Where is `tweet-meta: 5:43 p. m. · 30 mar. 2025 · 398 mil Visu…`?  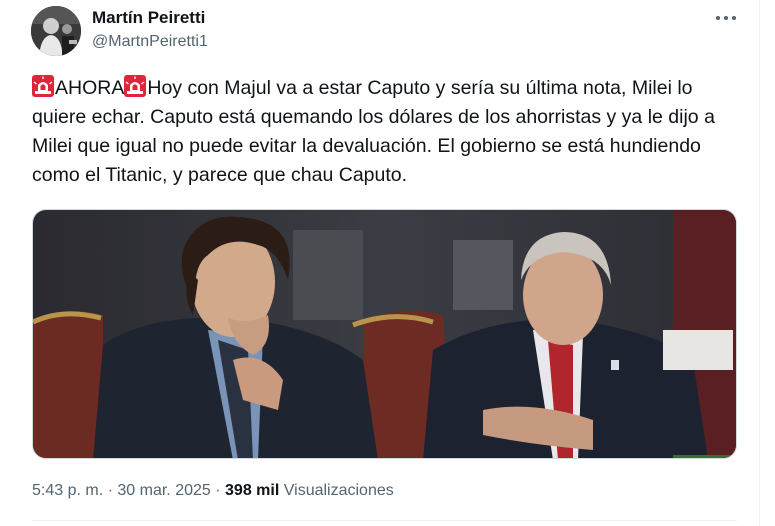 tweet-meta: 5:43 p. m. · 30 mar. 2025 · 398 mil Visu… is located at coordinates (213, 491).